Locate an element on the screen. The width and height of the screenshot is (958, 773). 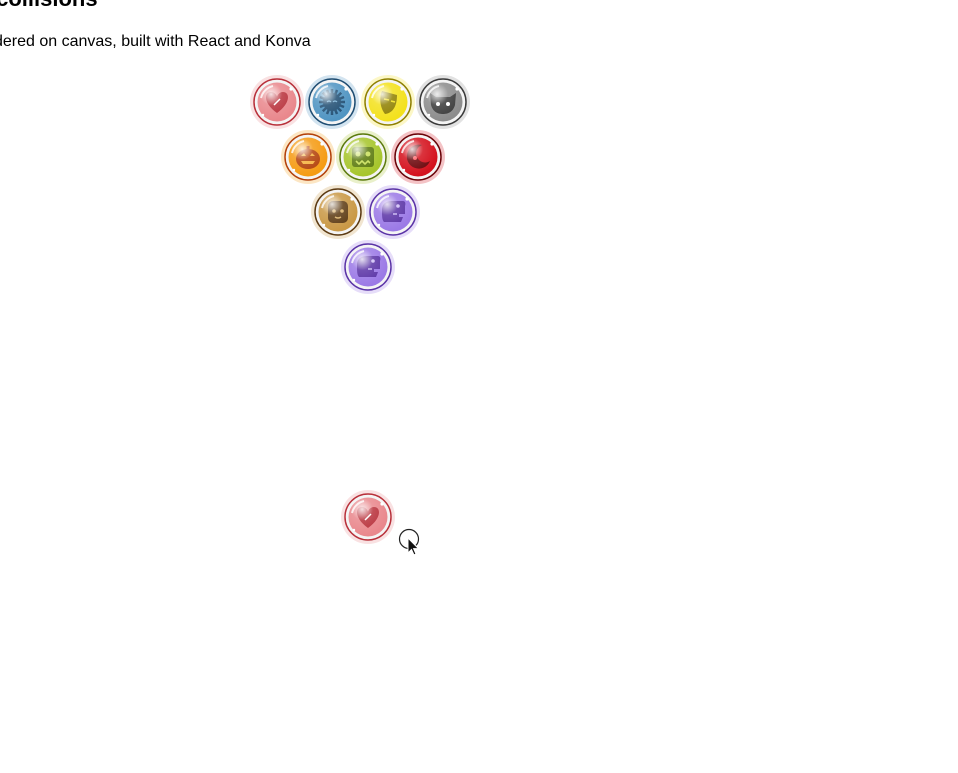
bubble-cat is located at coordinates (443, 102).